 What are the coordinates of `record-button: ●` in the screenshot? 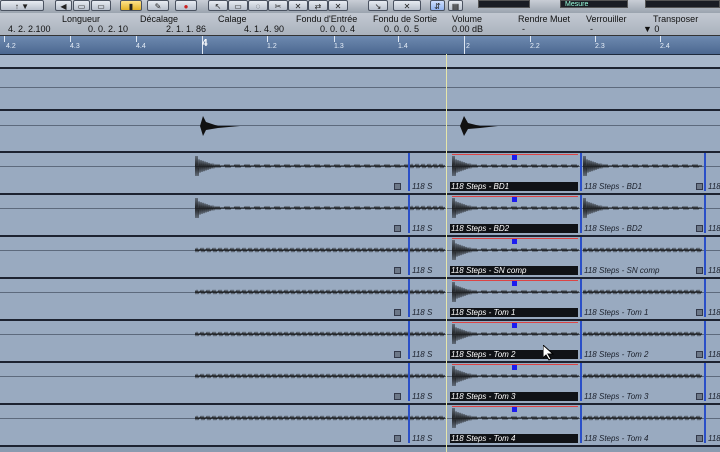 It's located at (186, 5).